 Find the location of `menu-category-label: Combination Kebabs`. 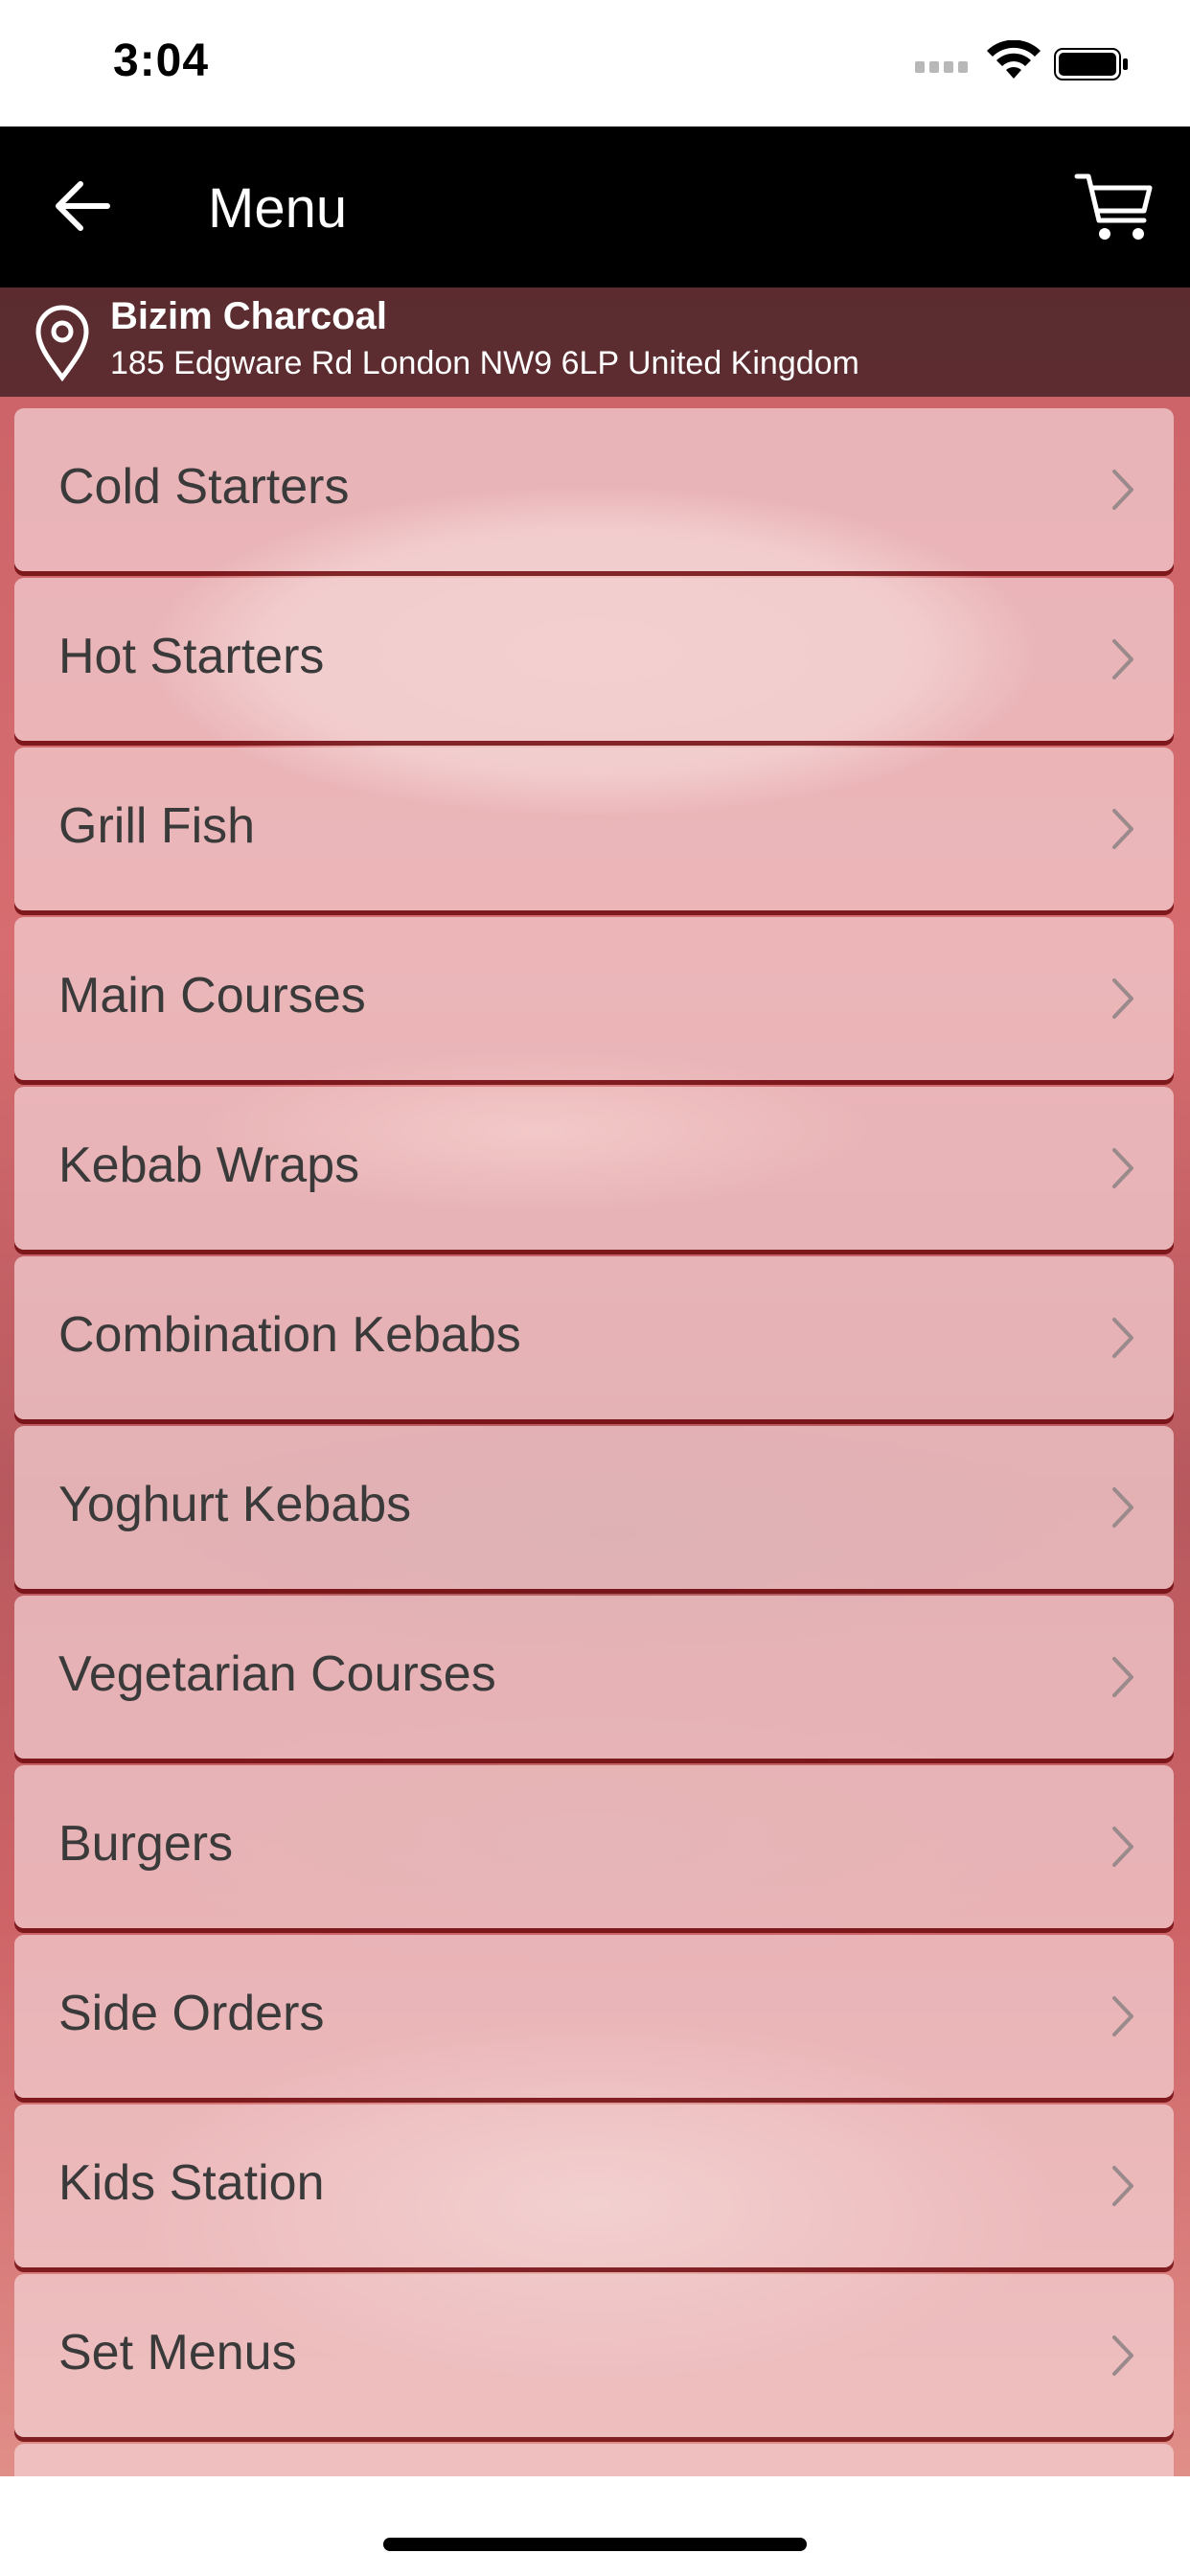

menu-category-label: Combination Kebabs is located at coordinates (289, 1335).